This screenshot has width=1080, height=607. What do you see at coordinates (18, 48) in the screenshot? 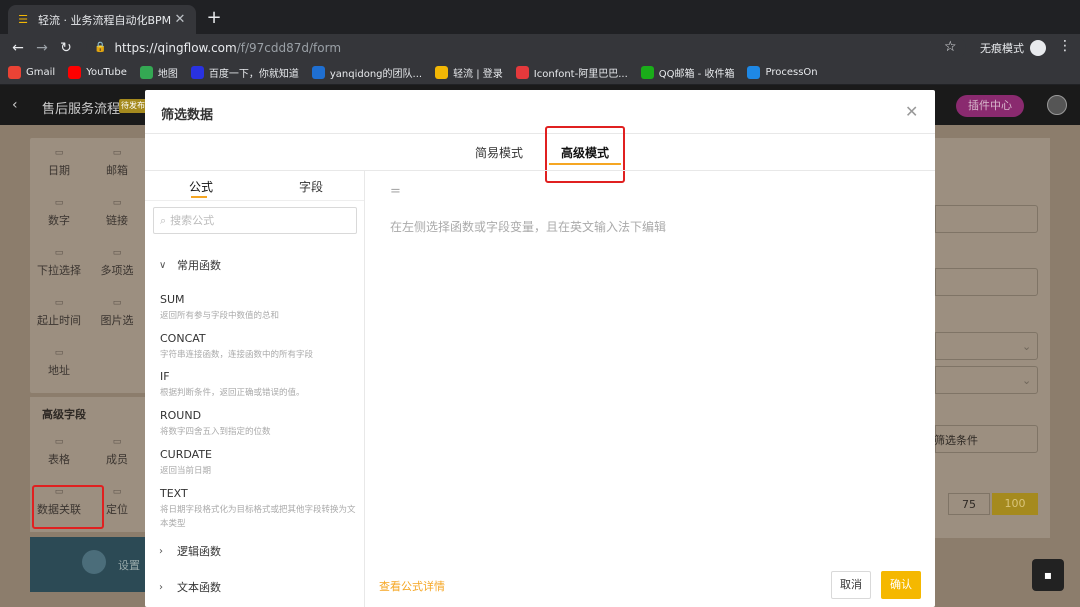
I see `back-arrow-icon: ←` at bounding box center [18, 48].